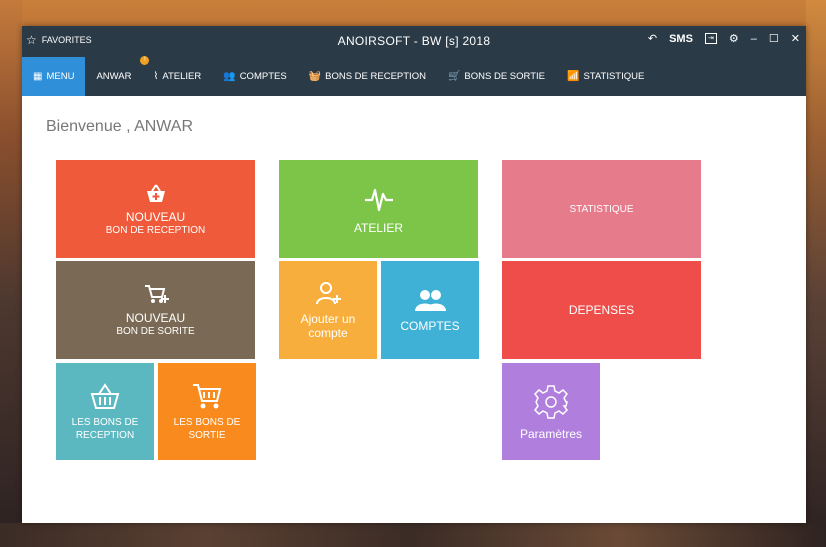 The width and height of the screenshot is (826, 547). Describe the element at coordinates (710, 38) in the screenshot. I see `login-icon: ⇥` at that location.